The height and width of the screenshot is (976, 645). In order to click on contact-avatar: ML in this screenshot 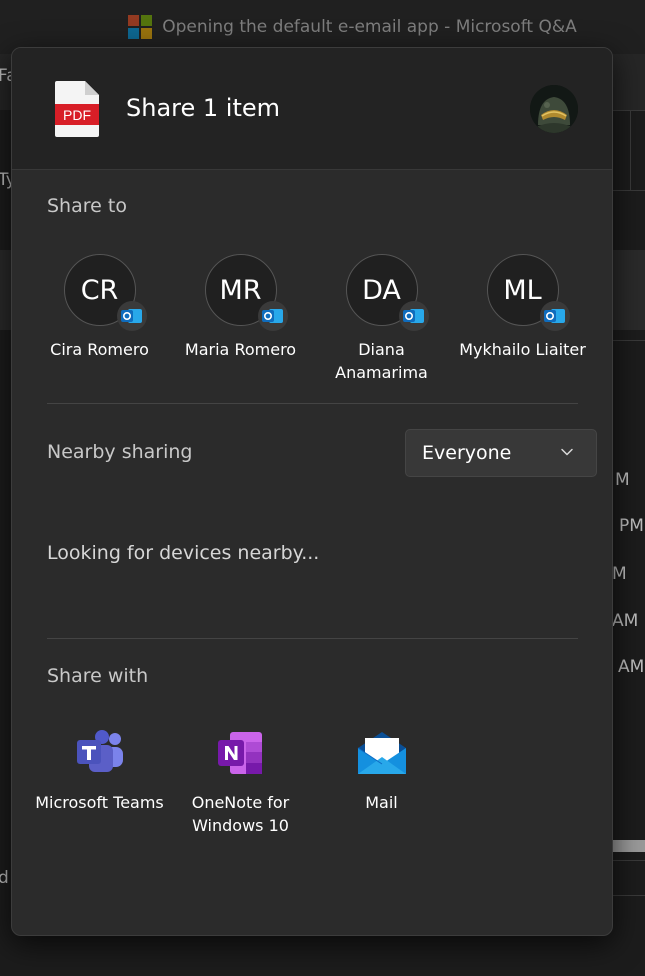, I will do `click(528, 292)`.